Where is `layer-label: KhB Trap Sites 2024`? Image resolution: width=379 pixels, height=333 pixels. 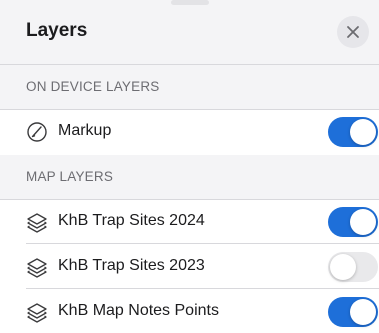
layer-label: KhB Trap Sites 2024 is located at coordinates (131, 220).